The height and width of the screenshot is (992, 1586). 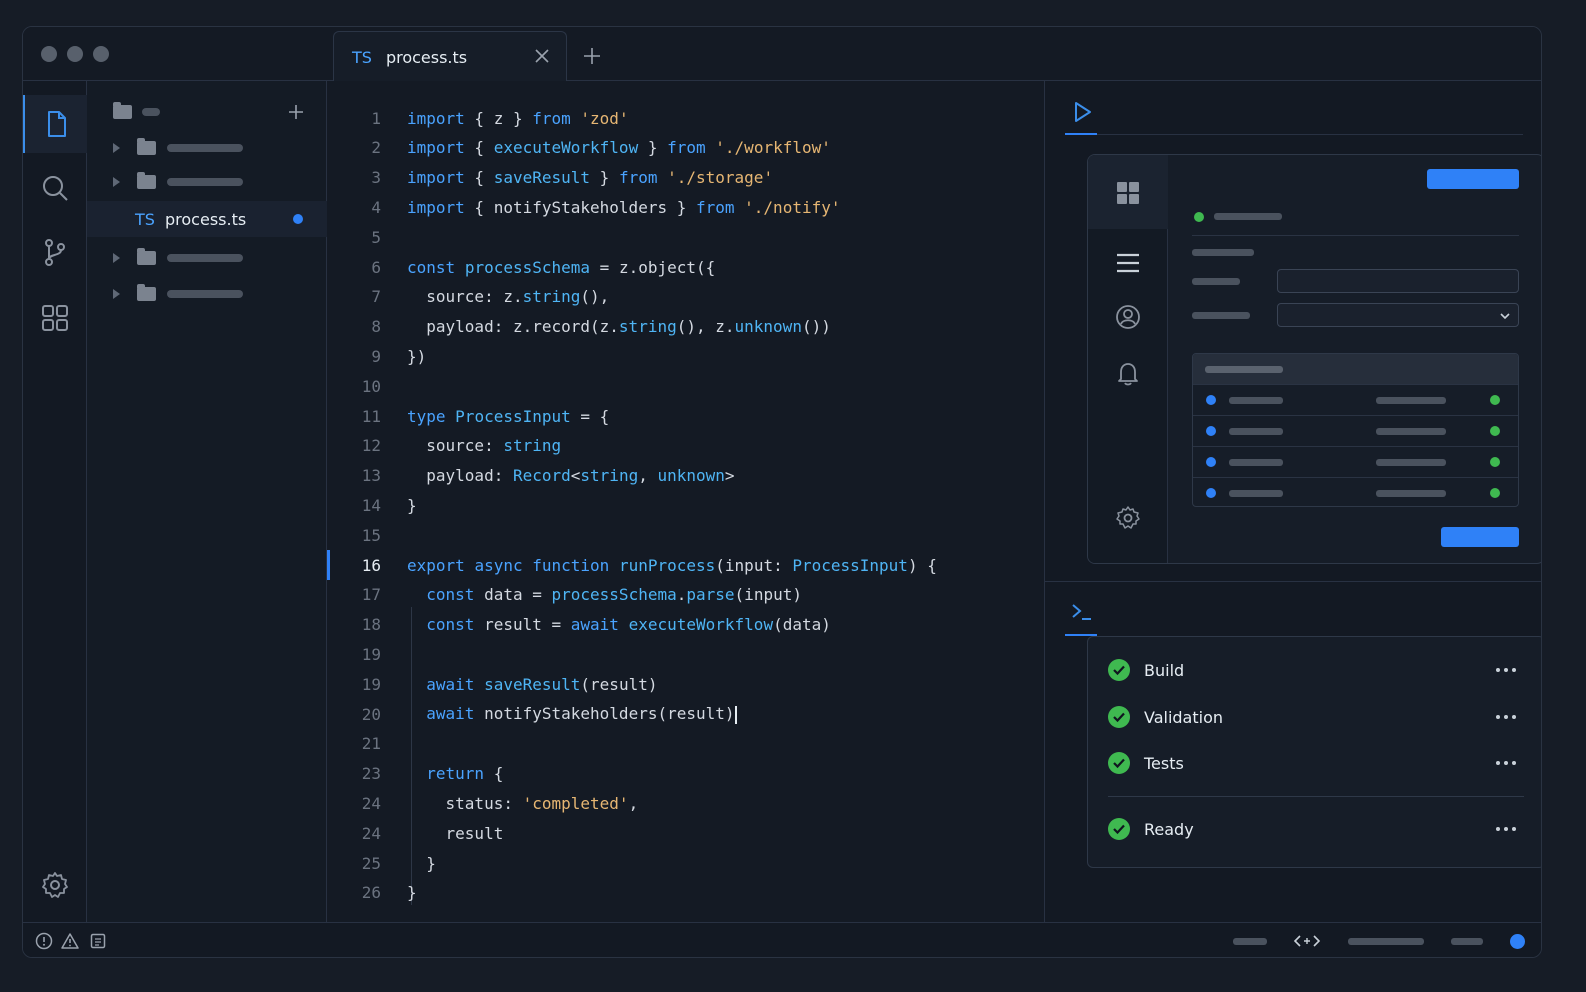 What do you see at coordinates (686, 476) in the screenshot?
I see `code-line: 13 payload: Record<string, unknown>` at bounding box center [686, 476].